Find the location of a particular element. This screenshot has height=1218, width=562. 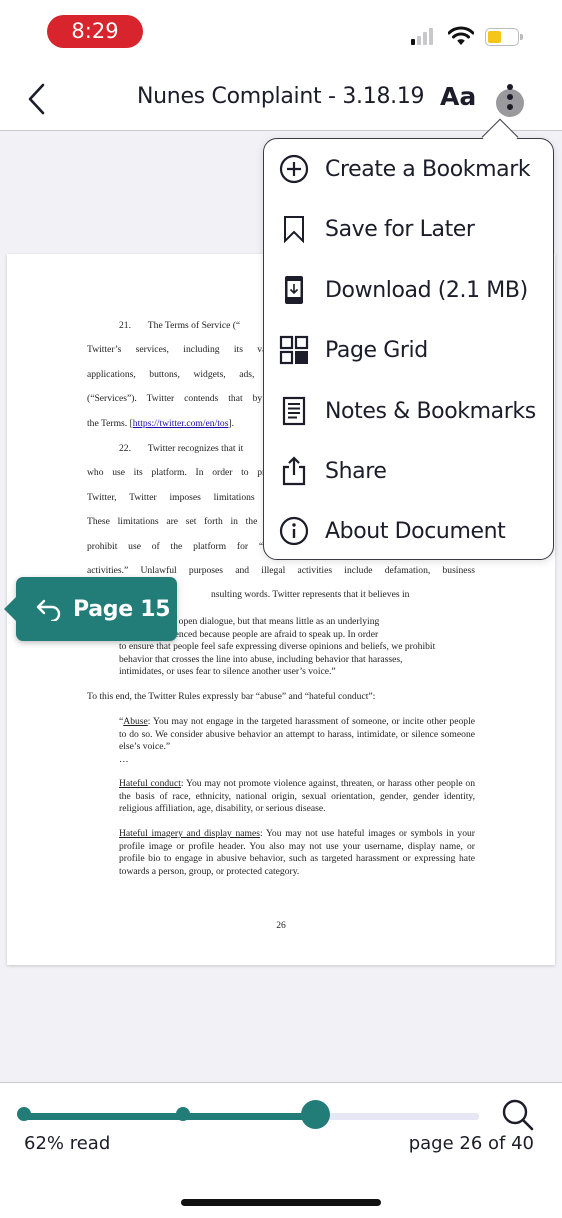

menu-item-share: Share is located at coordinates (408, 471).